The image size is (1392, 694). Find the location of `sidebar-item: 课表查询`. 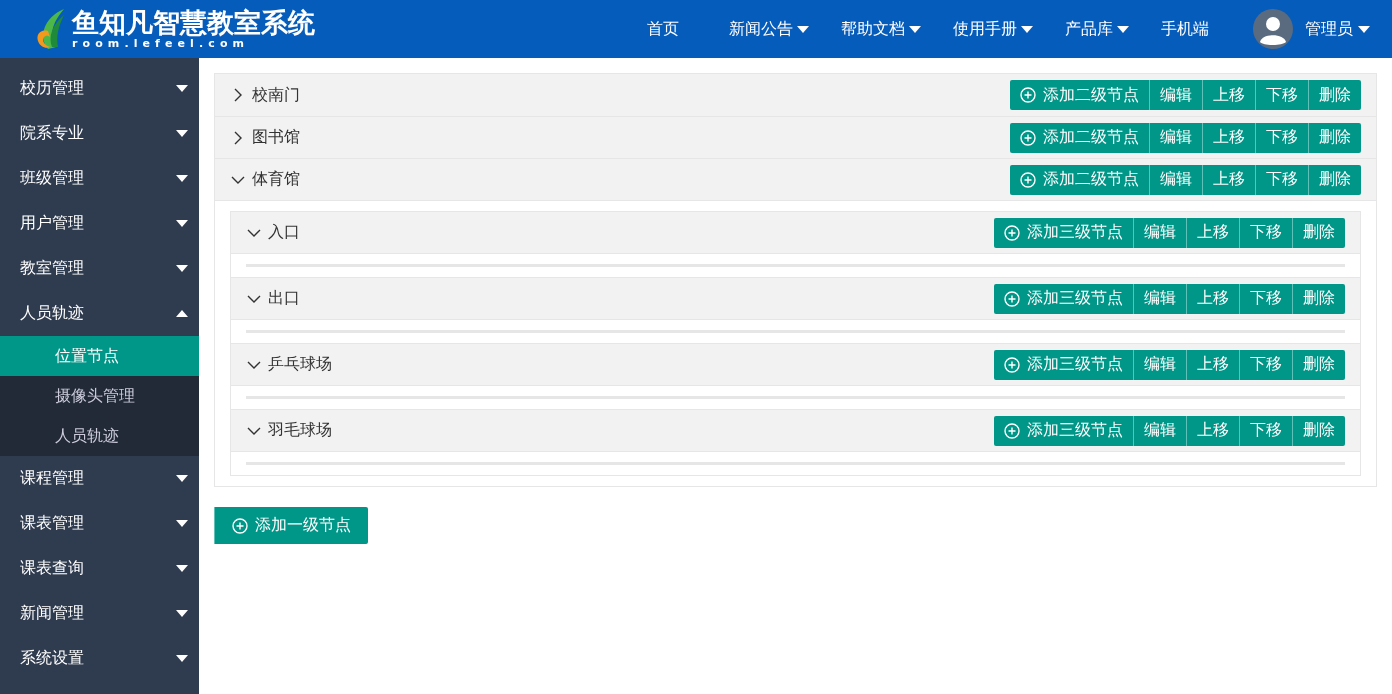

sidebar-item: 课表查询 is located at coordinates (99, 568).